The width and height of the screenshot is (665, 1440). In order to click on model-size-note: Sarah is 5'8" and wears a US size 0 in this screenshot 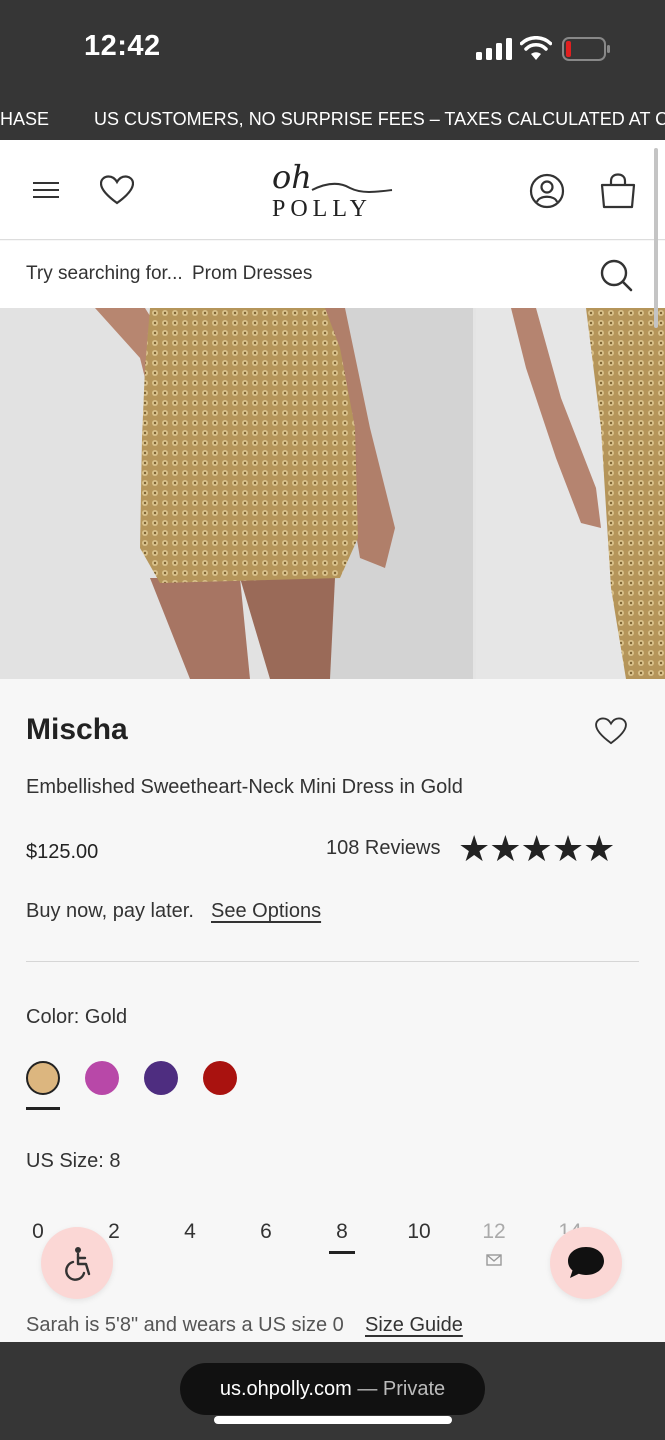, I will do `click(185, 1325)`.